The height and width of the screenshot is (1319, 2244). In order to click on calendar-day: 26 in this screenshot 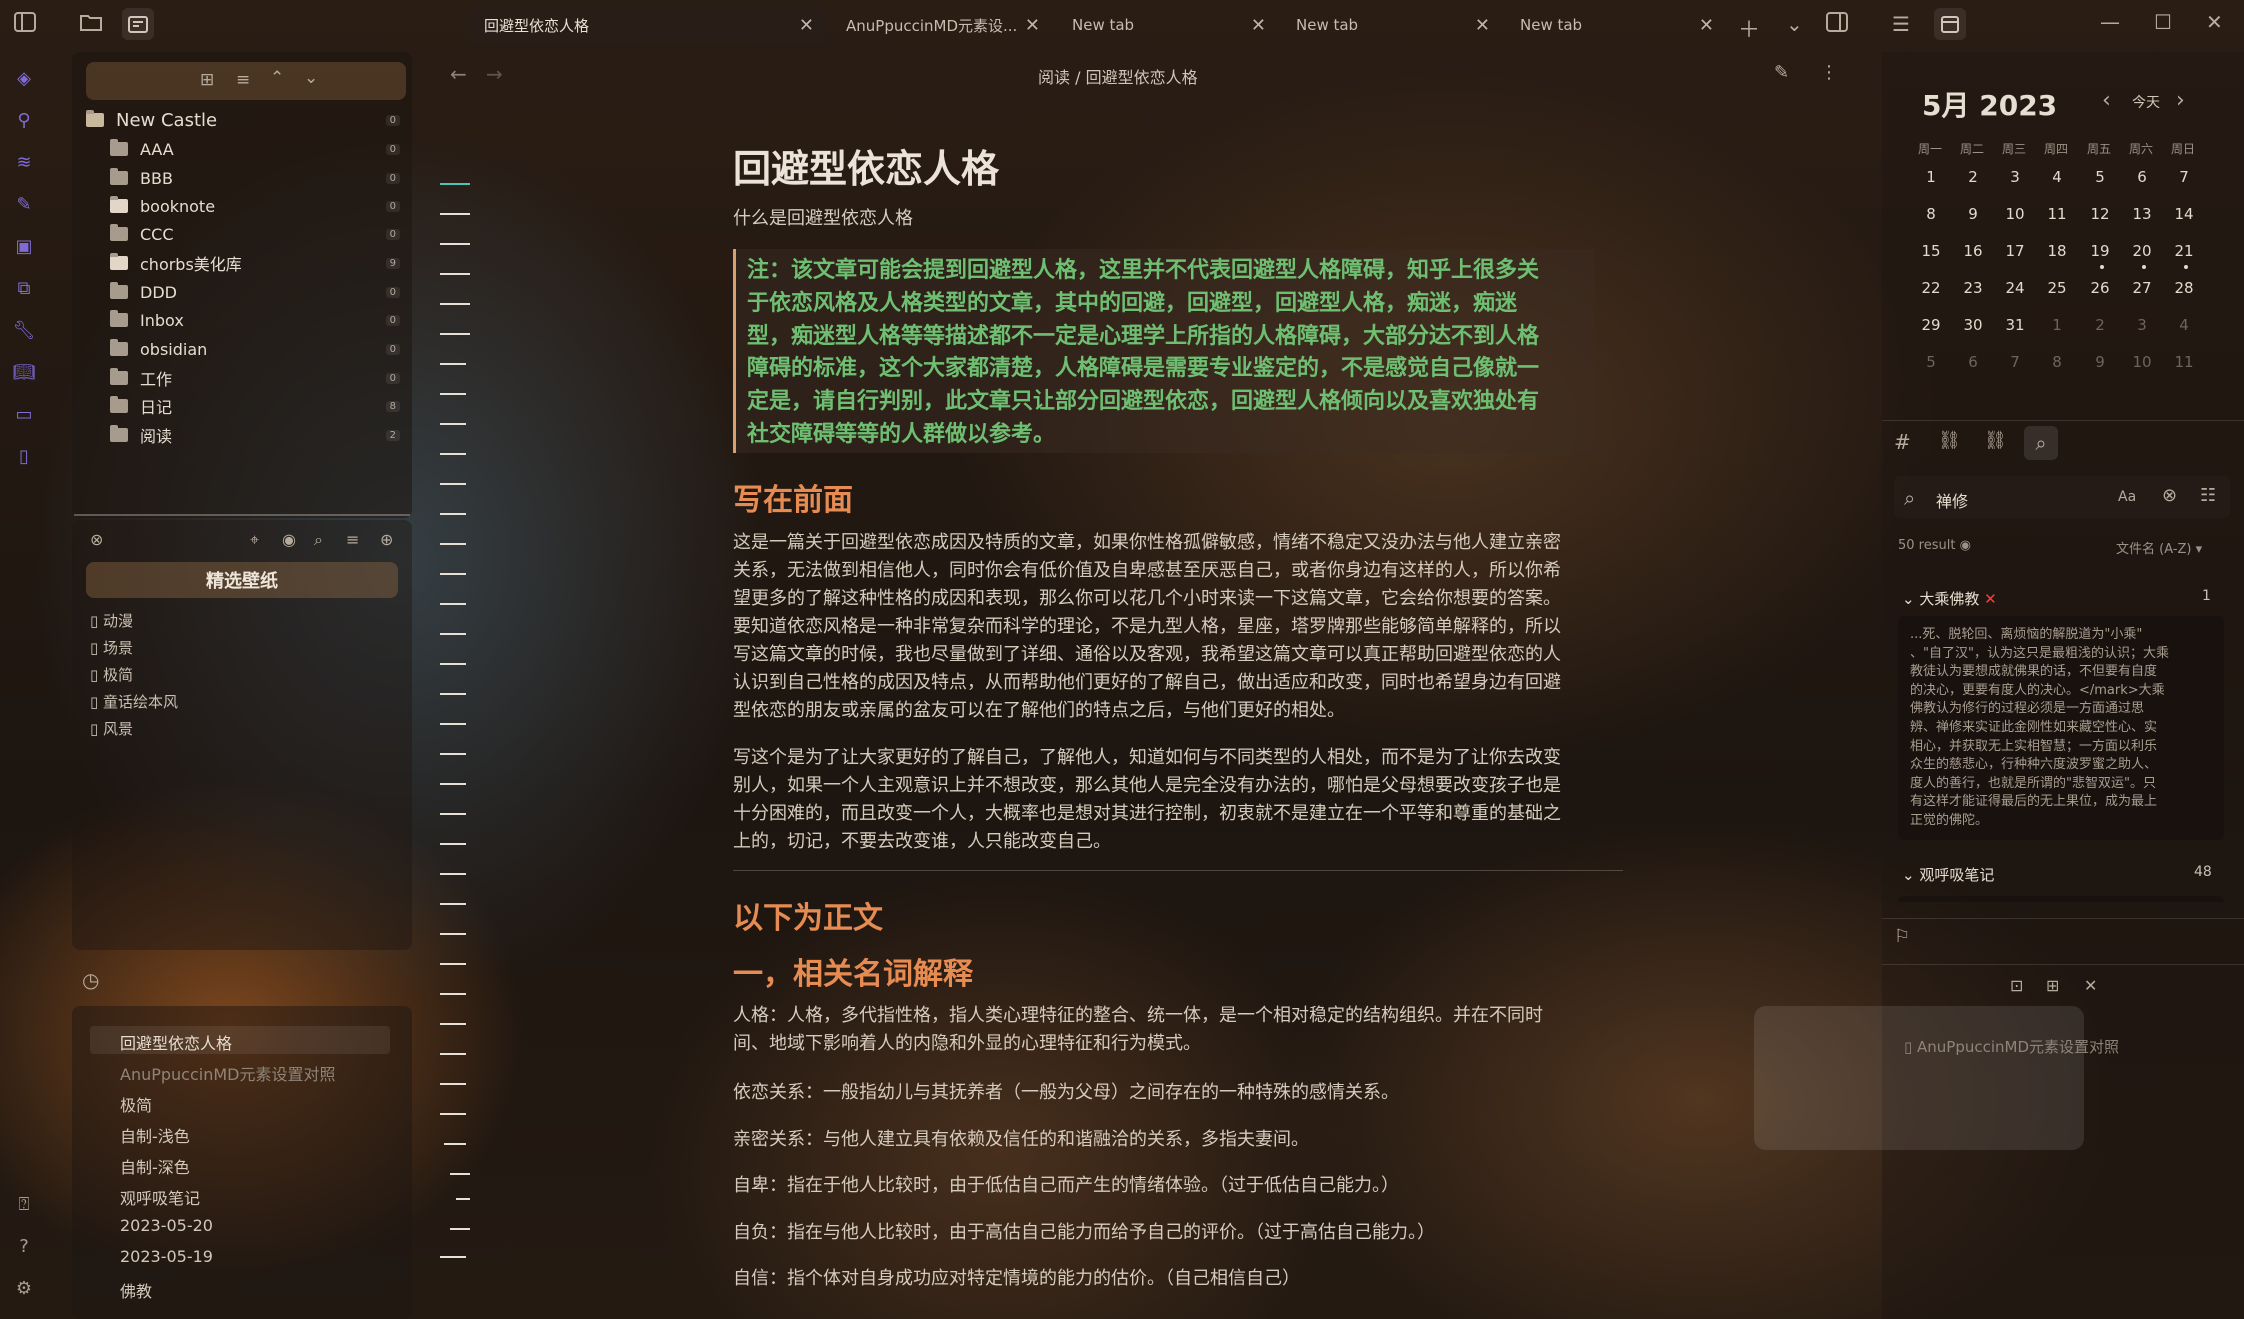, I will do `click(2100, 288)`.